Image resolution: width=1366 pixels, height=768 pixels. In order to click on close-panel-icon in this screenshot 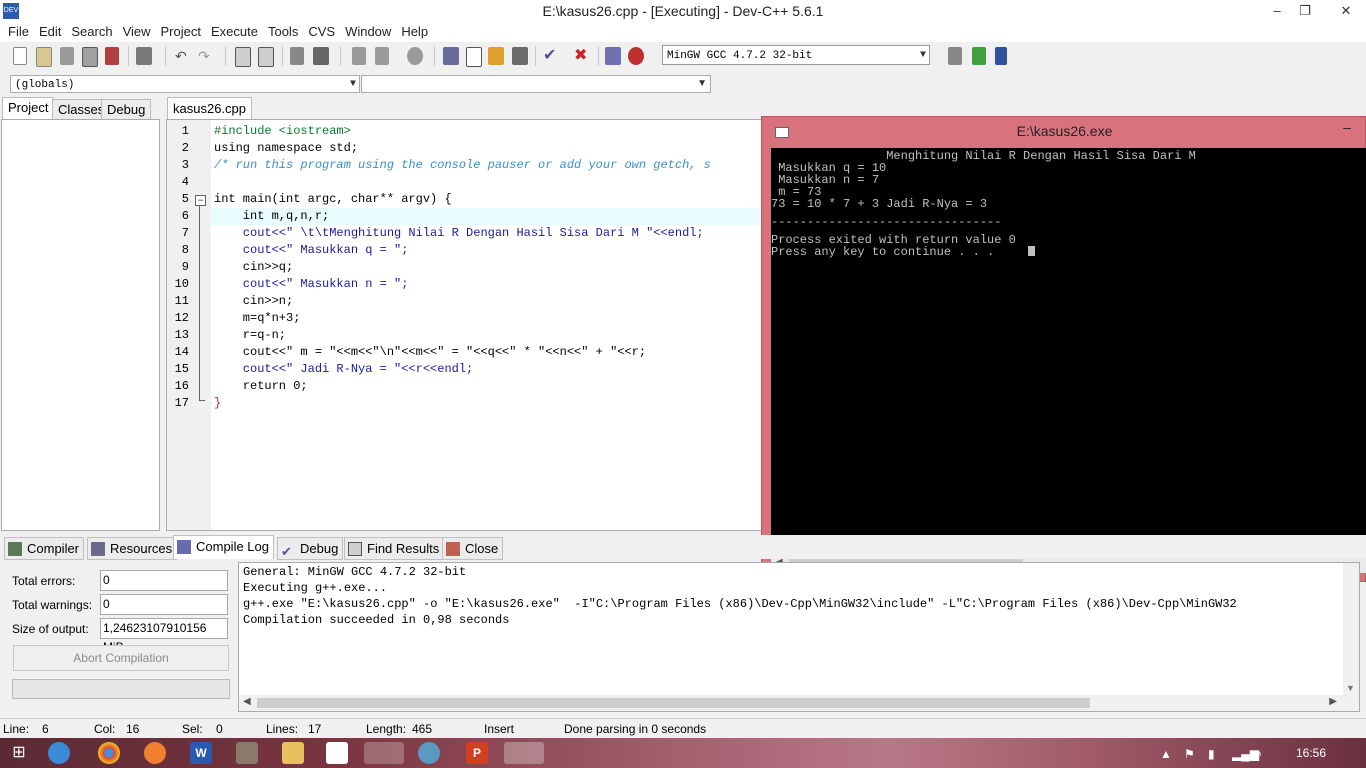, I will do `click(453, 549)`.